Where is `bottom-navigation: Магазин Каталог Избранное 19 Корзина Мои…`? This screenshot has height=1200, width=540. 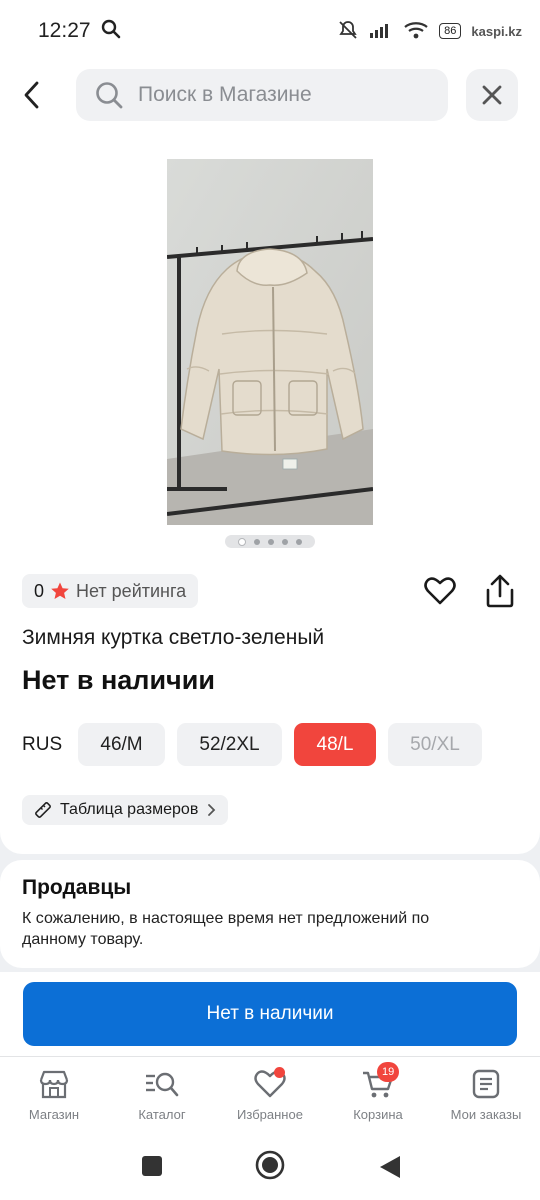 bottom-navigation: Магазин Каталог Избранное 19 Корзина Мои… is located at coordinates (270, 1095).